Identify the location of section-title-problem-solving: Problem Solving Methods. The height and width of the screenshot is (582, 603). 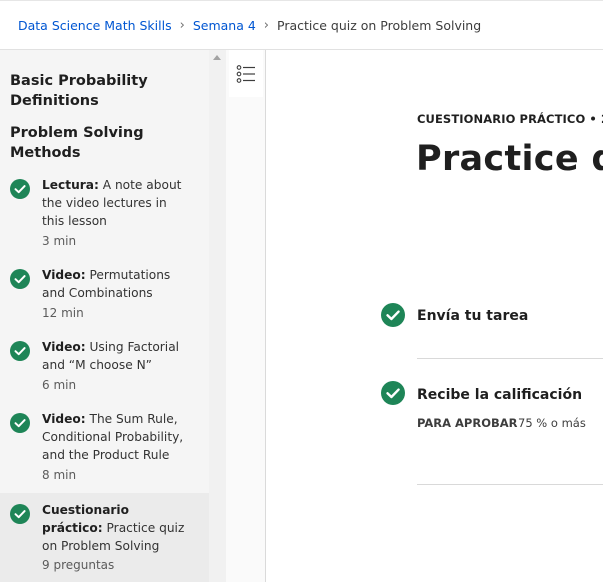
(105, 143).